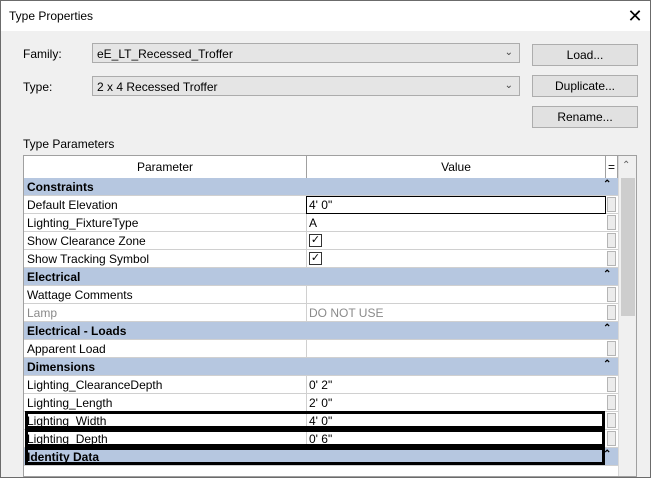 The image size is (651, 478). I want to click on parameter-name: Wattage Comments, so click(80, 295).